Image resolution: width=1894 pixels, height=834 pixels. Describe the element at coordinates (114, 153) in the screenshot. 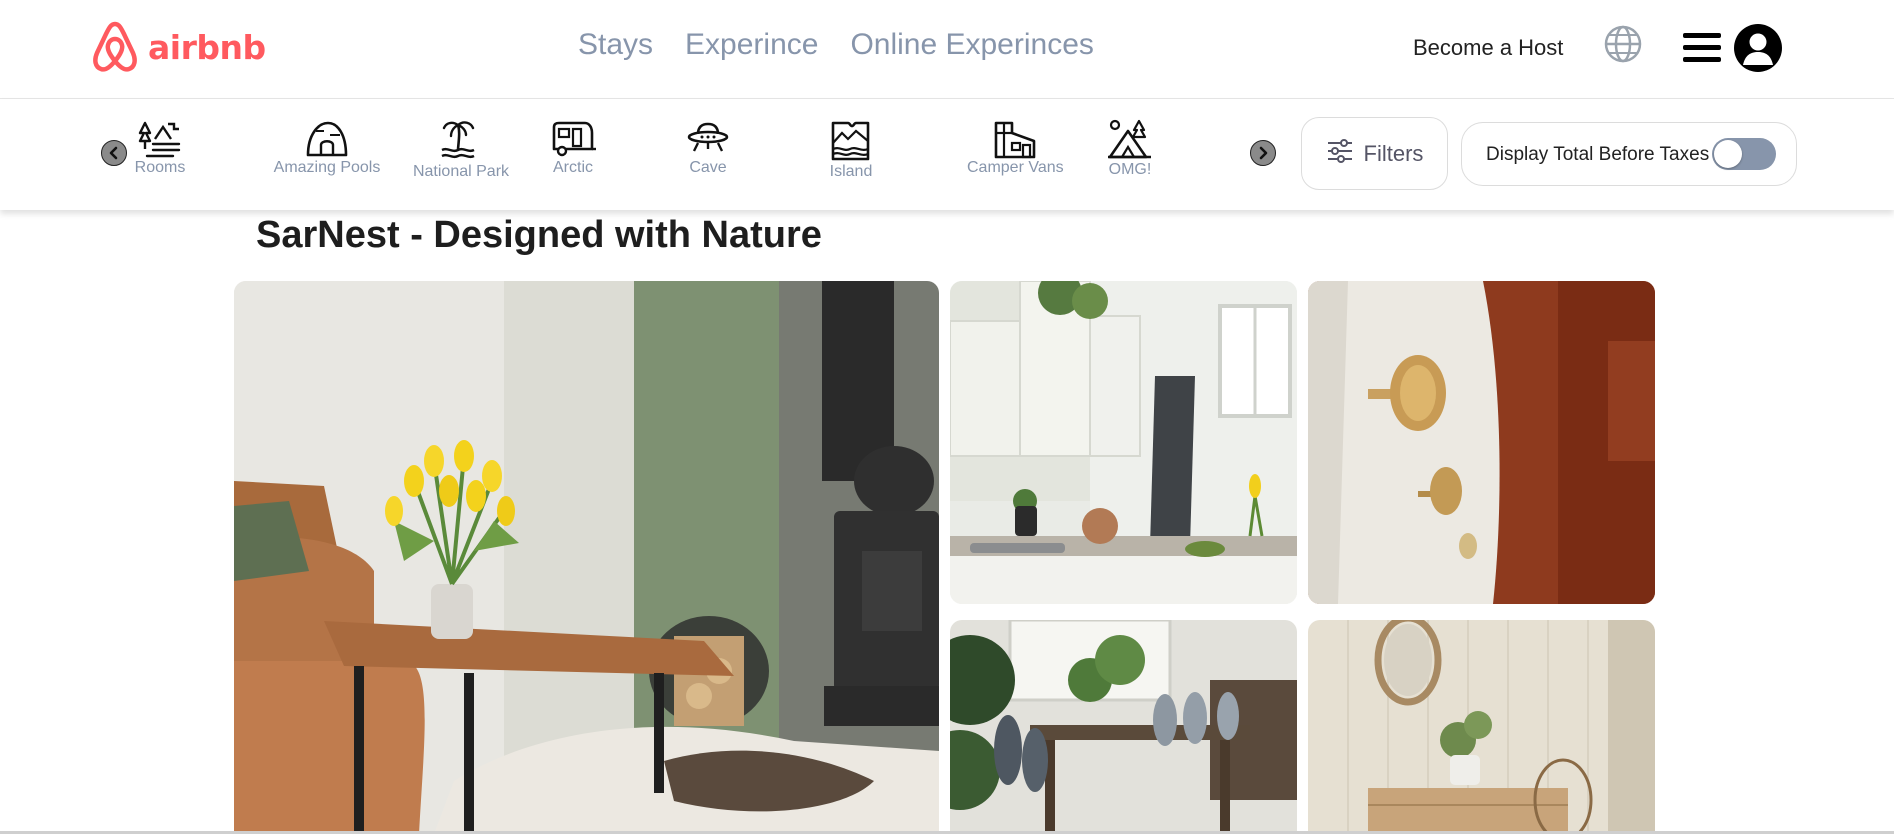

I see `chevron-left-icon` at that location.